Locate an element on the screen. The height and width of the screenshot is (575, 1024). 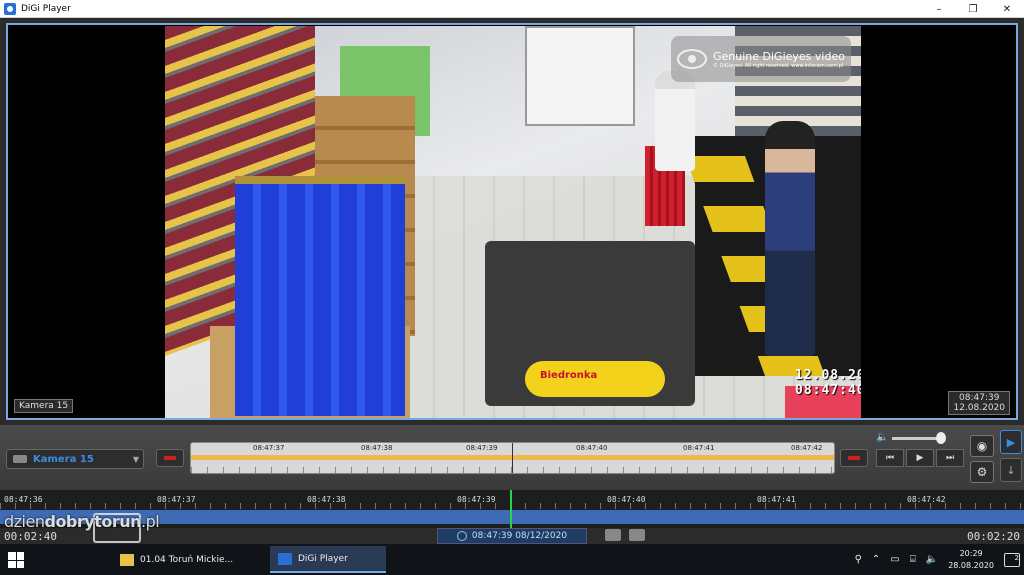
volume-control: 🔈 is located at coordinates (921, 438).